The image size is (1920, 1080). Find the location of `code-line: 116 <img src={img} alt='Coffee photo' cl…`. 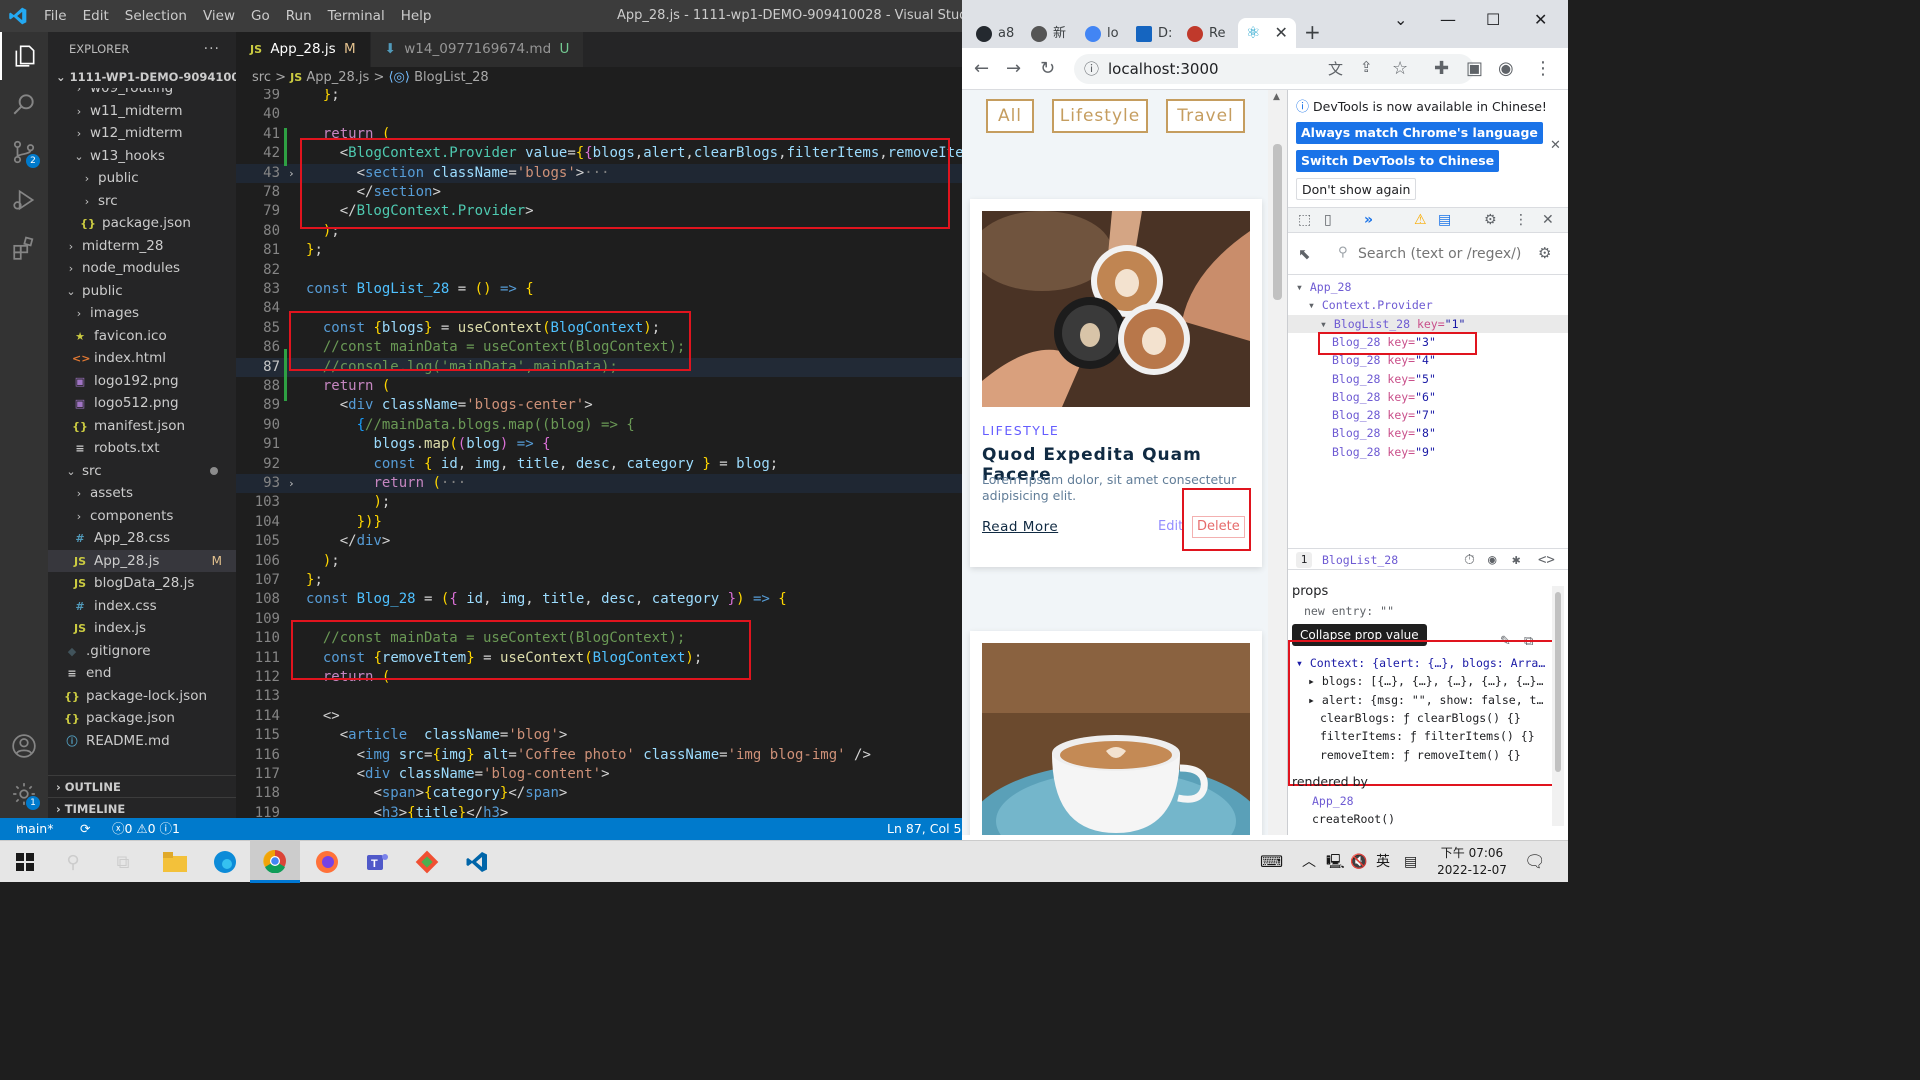

code-line: 116 <img src={img} alt='Coffee photo' cl… is located at coordinates (599, 755).